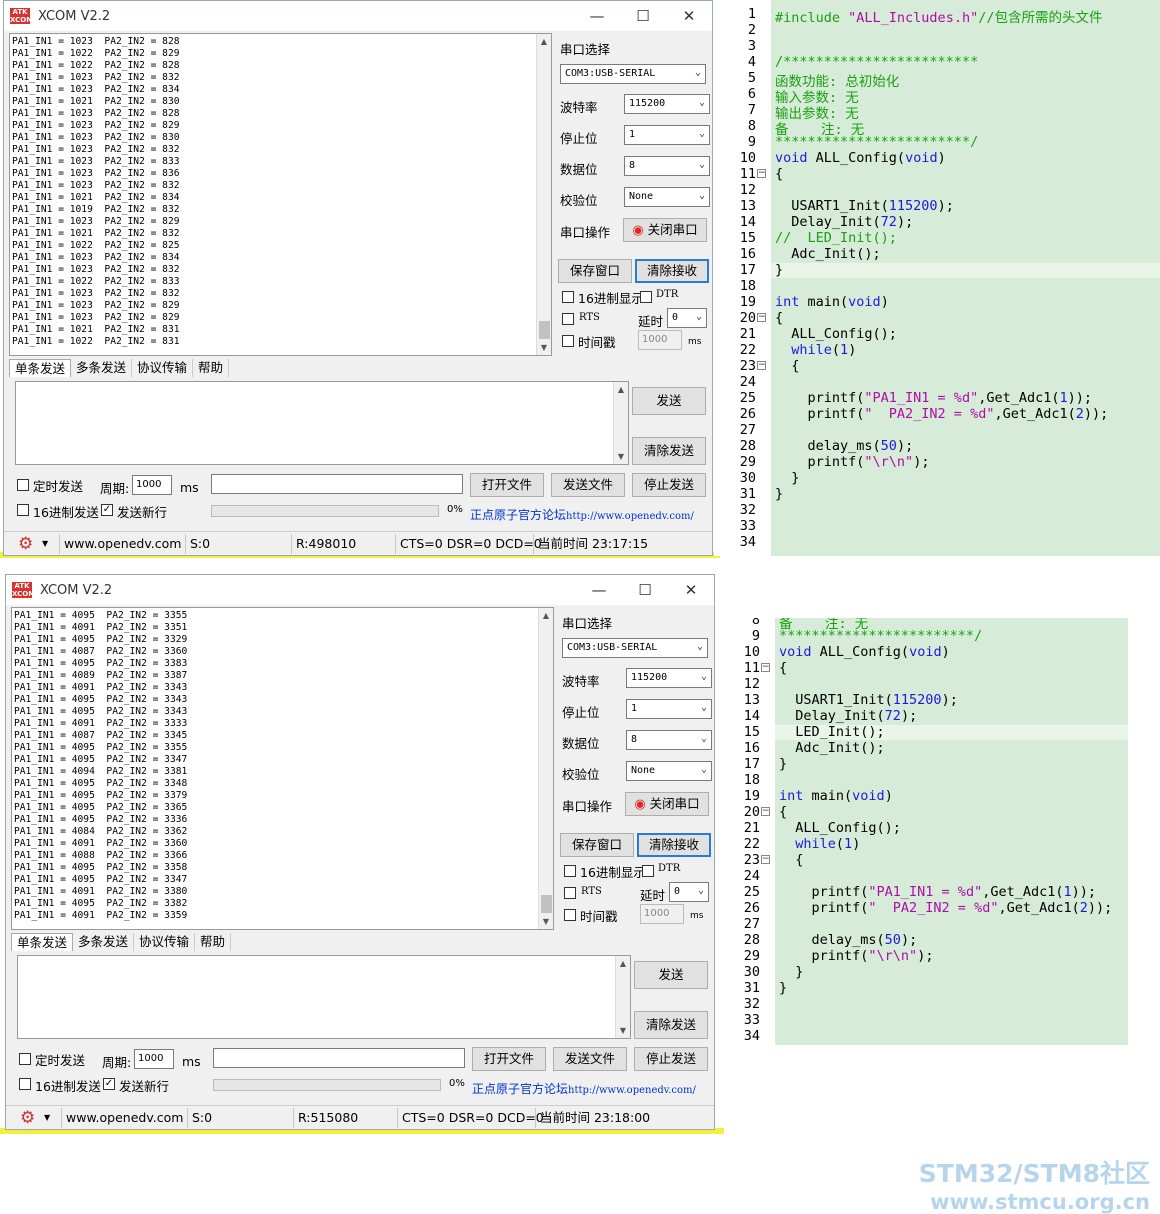 This screenshot has height=1214, width=1160. I want to click on receive-line: PA1_IN1 = 4084 PA2_IN2 = 3362, so click(101, 831).